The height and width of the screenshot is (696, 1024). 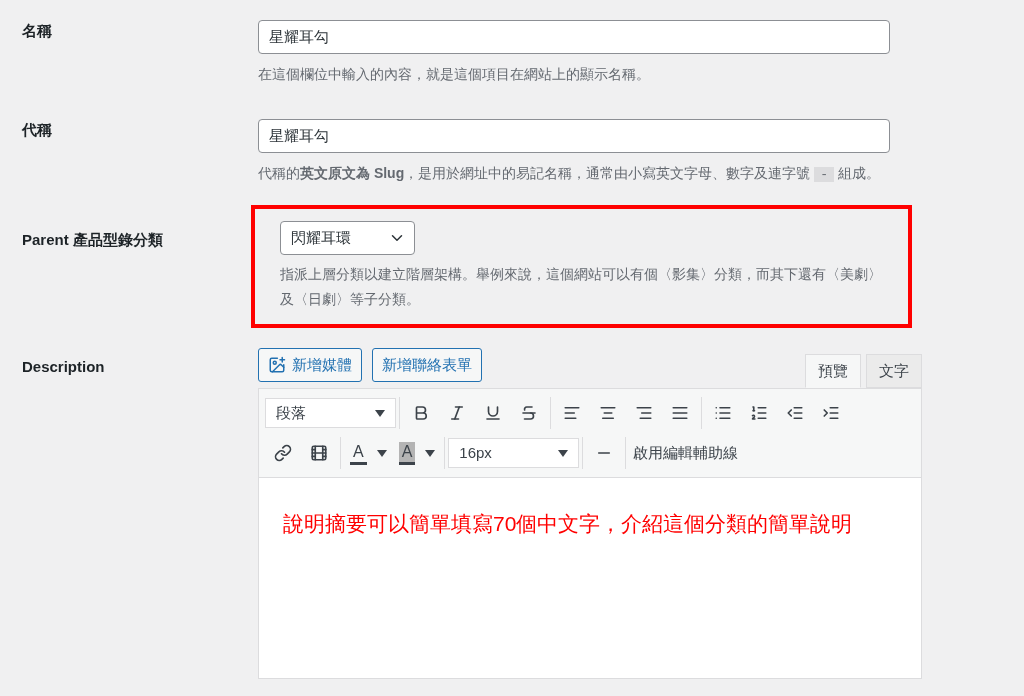 What do you see at coordinates (427, 365) in the screenshot?
I see `add-form-button: 新增聯絡表單` at bounding box center [427, 365].